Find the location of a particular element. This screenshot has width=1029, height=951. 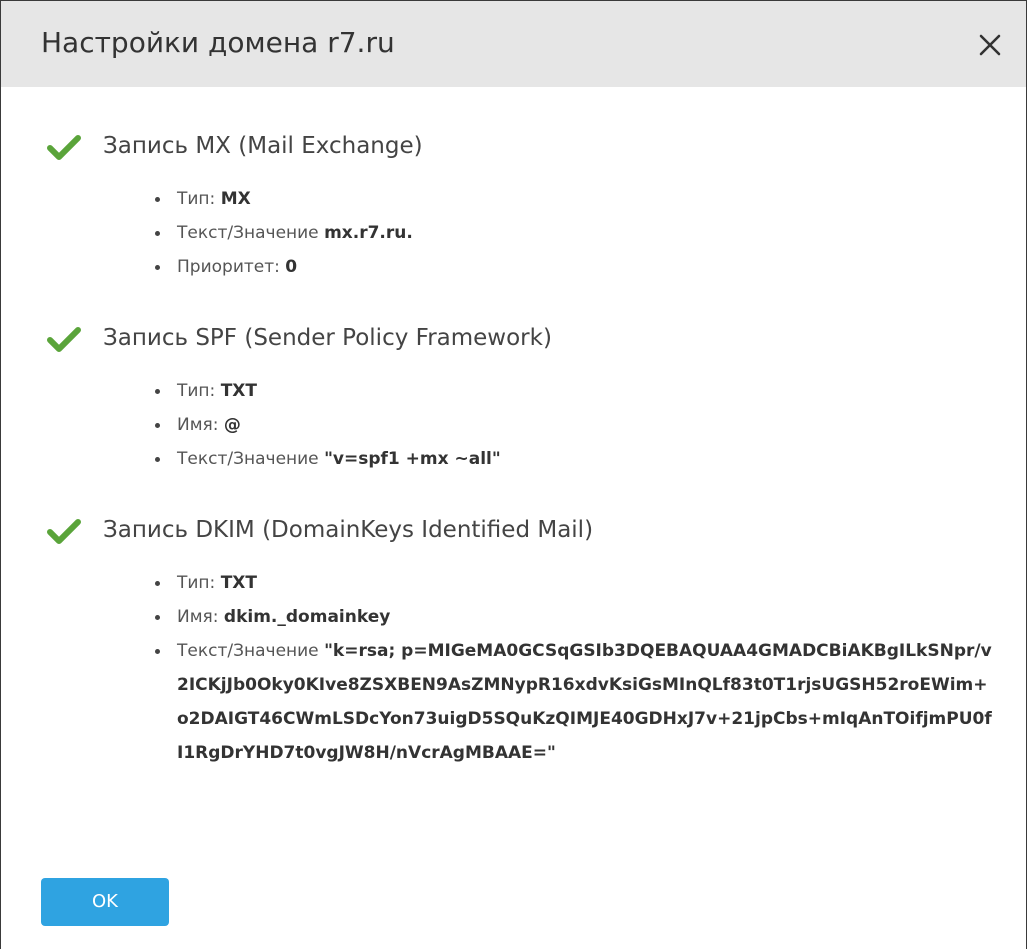

dialog-title: Настройки домена r7.ru is located at coordinates (218, 42).